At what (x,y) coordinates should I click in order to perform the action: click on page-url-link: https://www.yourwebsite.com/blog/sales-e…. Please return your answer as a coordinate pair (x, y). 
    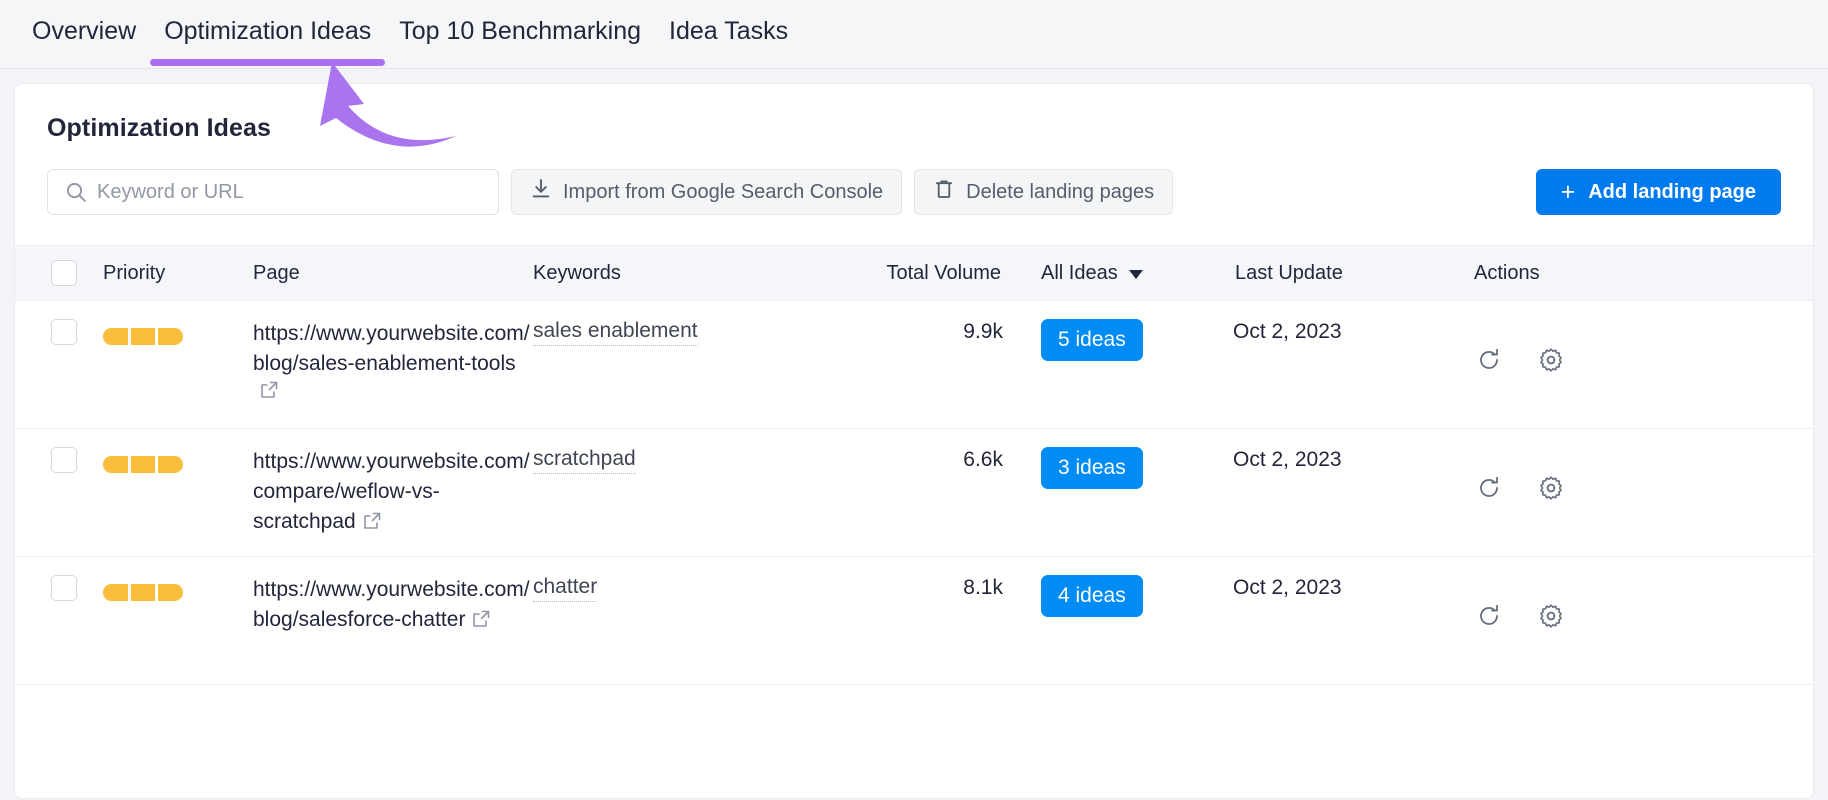
    Looking at the image, I should click on (391, 348).